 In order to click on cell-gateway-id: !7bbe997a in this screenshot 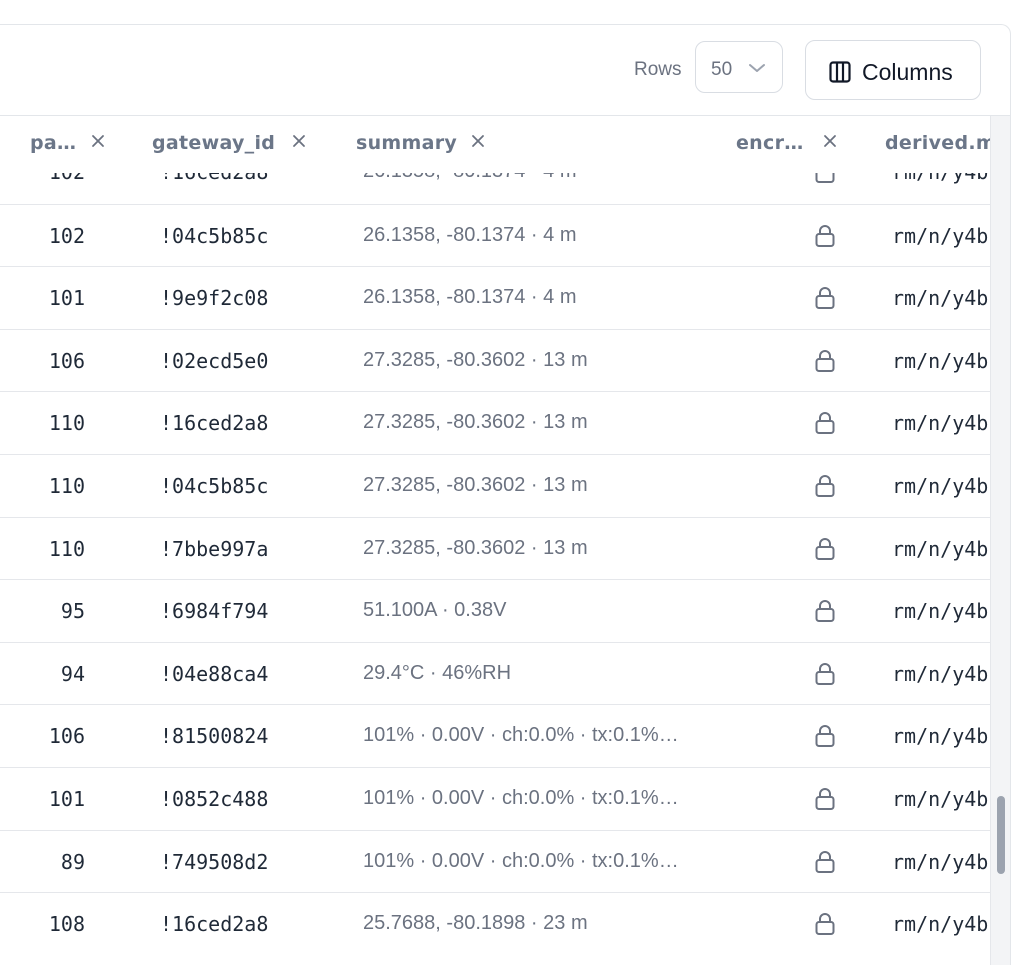, I will do `click(214, 548)`.